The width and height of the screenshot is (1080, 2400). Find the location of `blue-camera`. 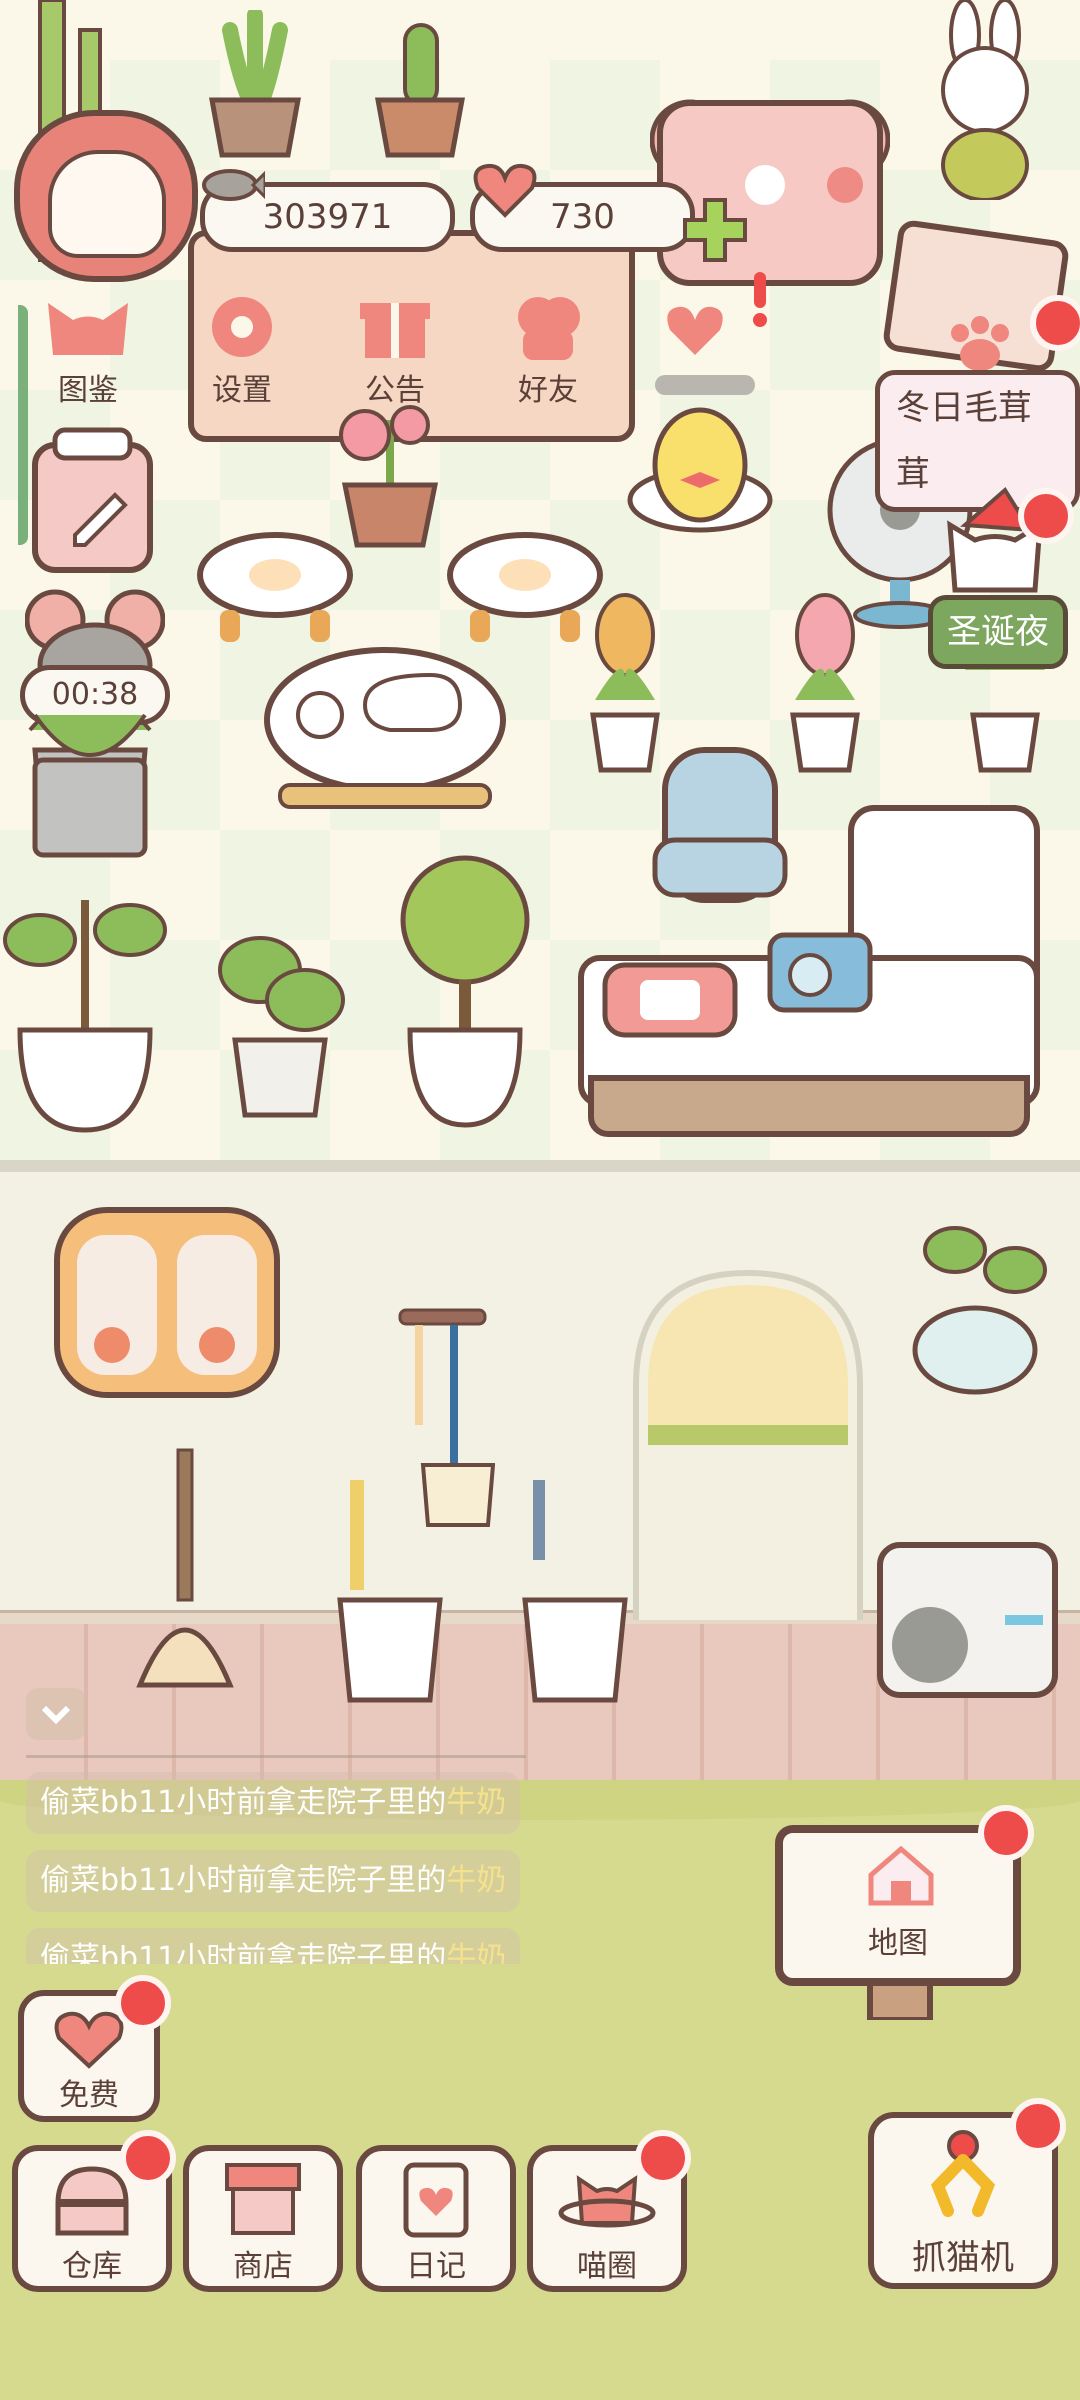

blue-camera is located at coordinates (820, 970).